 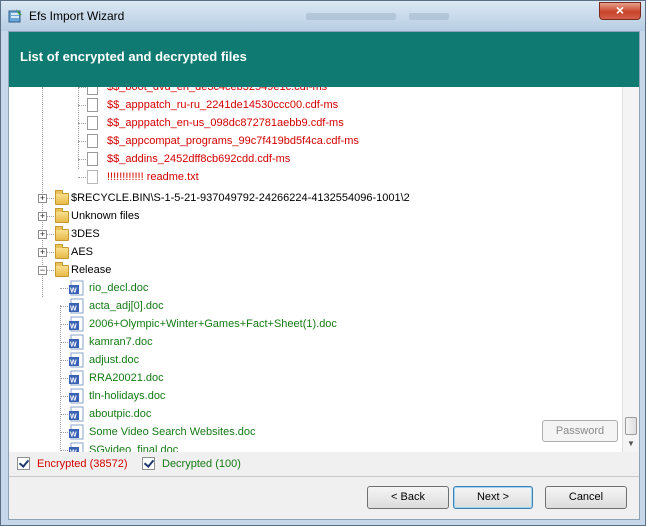 I want to click on efs-wizard-icon, so click(x=15, y=16).